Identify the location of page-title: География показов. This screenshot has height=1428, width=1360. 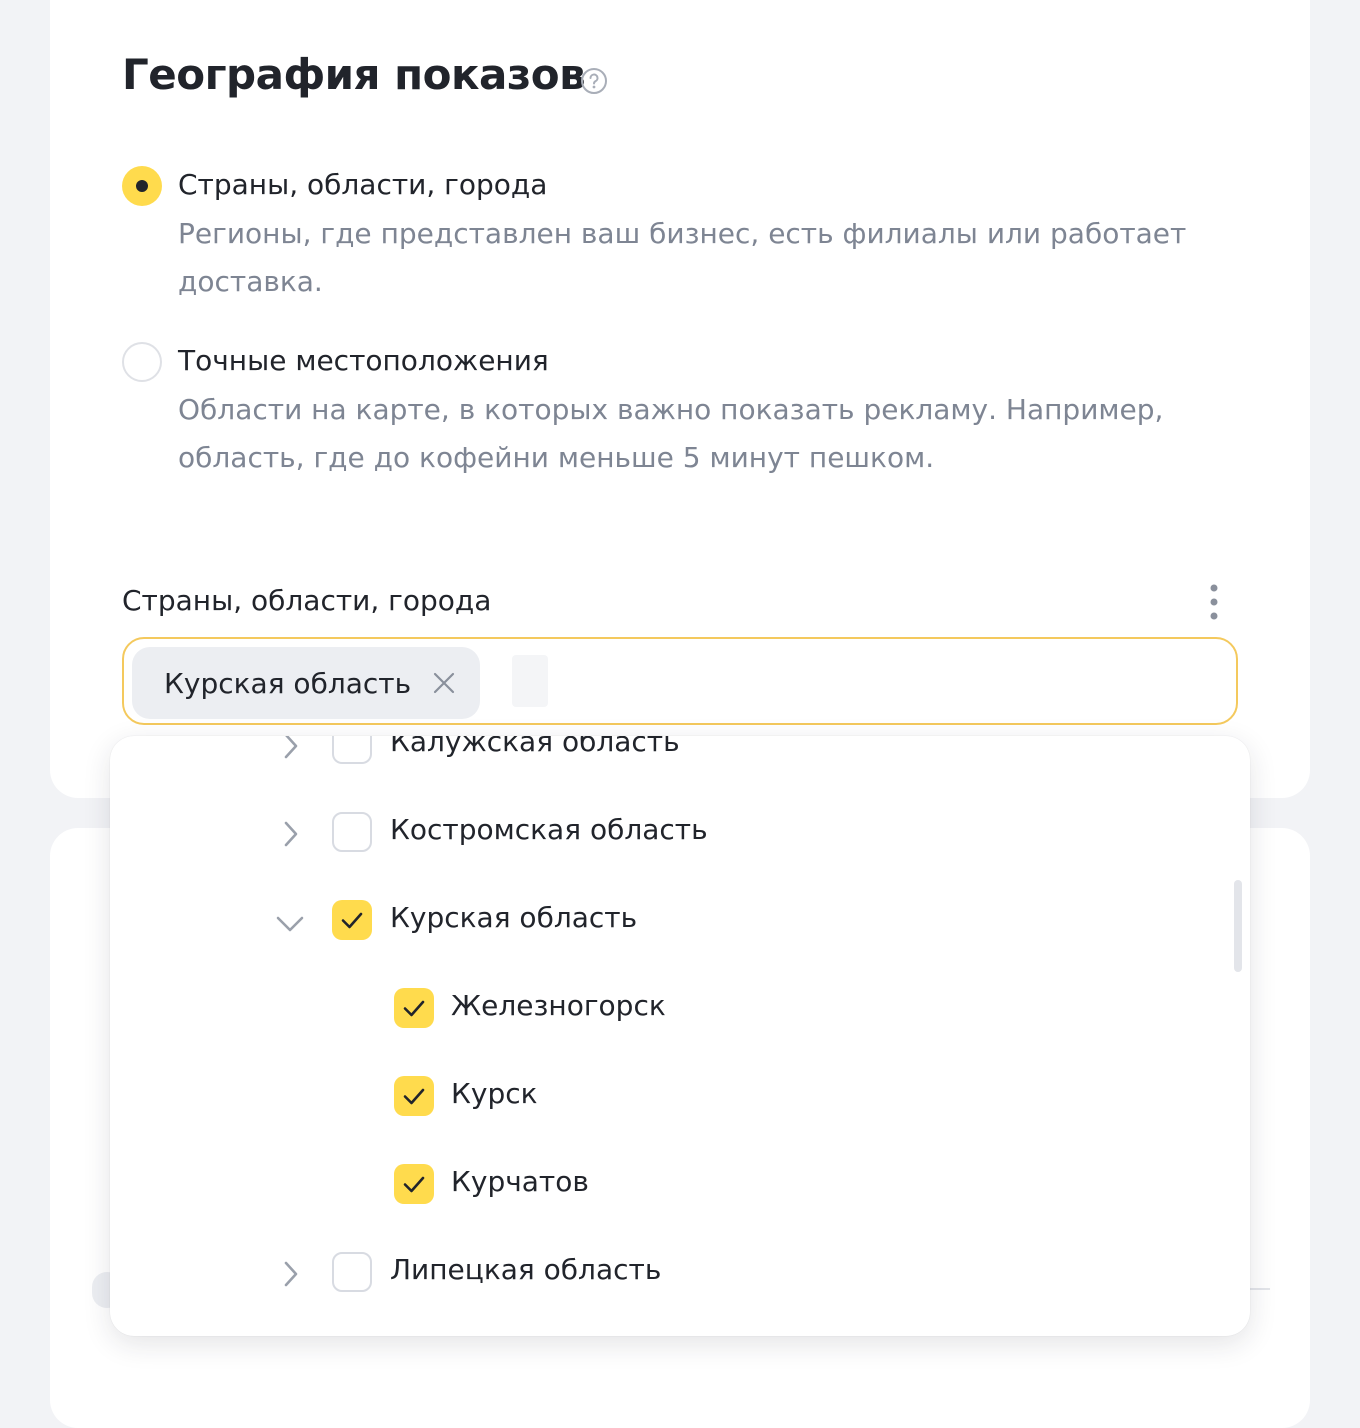
(354, 74).